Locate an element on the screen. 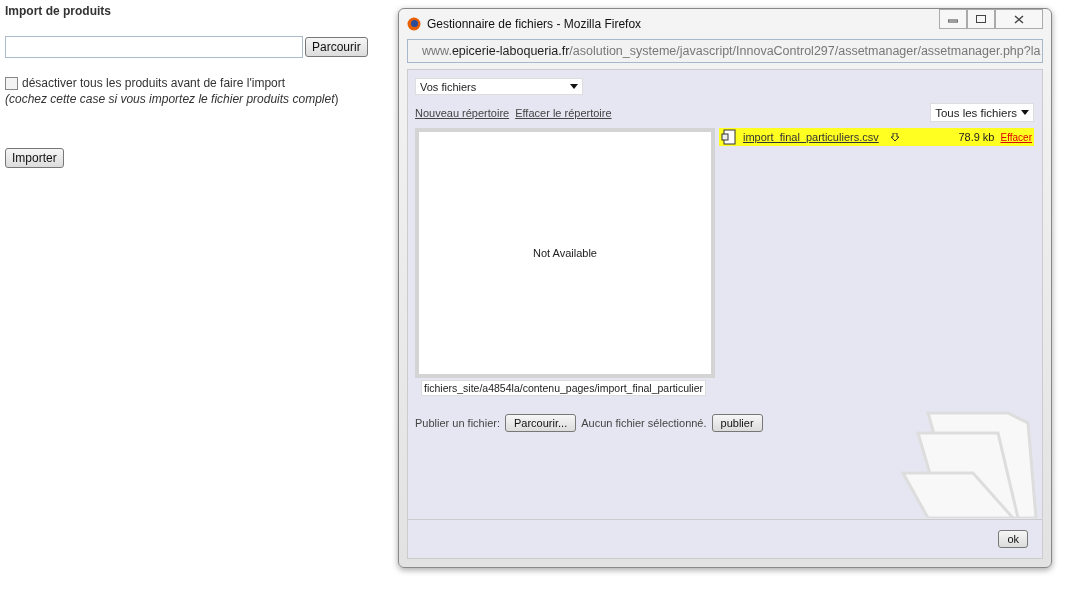 Image resolution: width=1074 pixels, height=589 pixels. file-row: import_final_particuliers.csv 78.9 kb Effacer is located at coordinates (876, 137).